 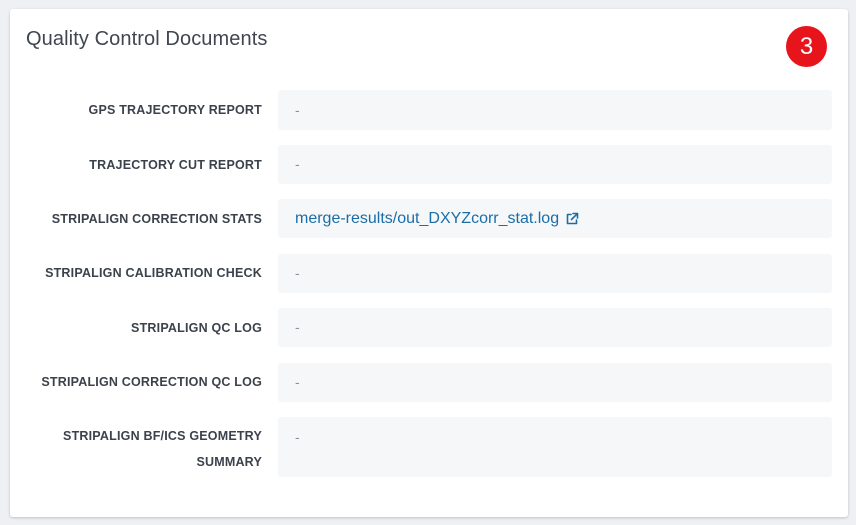 I want to click on qc-row-stripalign-qc-log: STRIPALIGN QC LOG -, so click(x=429, y=327).